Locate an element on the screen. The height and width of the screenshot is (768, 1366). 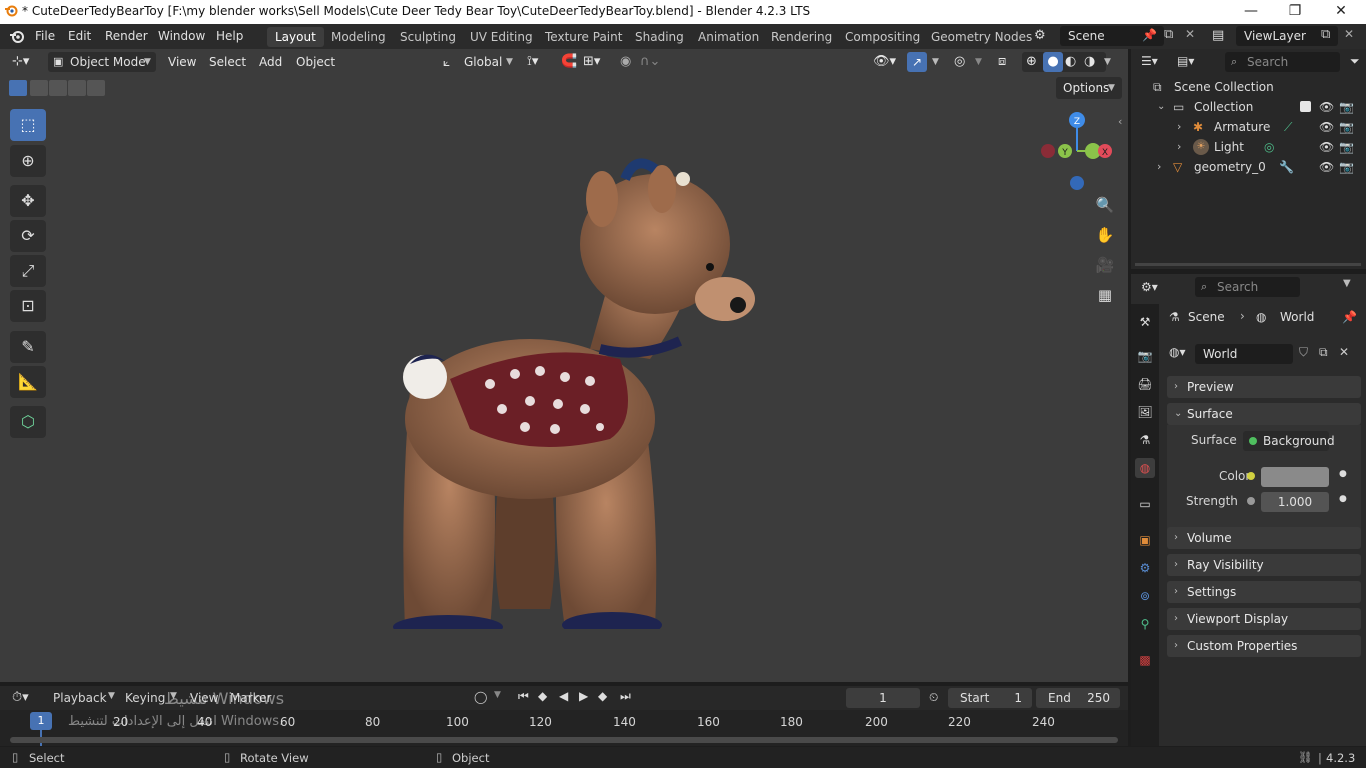
rotate-tool: ⟳ is located at coordinates (28, 236).